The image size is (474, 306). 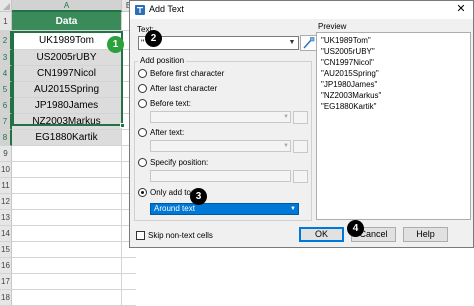 What do you see at coordinates (348, 51) in the screenshot?
I see `preview-item: "US2005rUBY"` at bounding box center [348, 51].